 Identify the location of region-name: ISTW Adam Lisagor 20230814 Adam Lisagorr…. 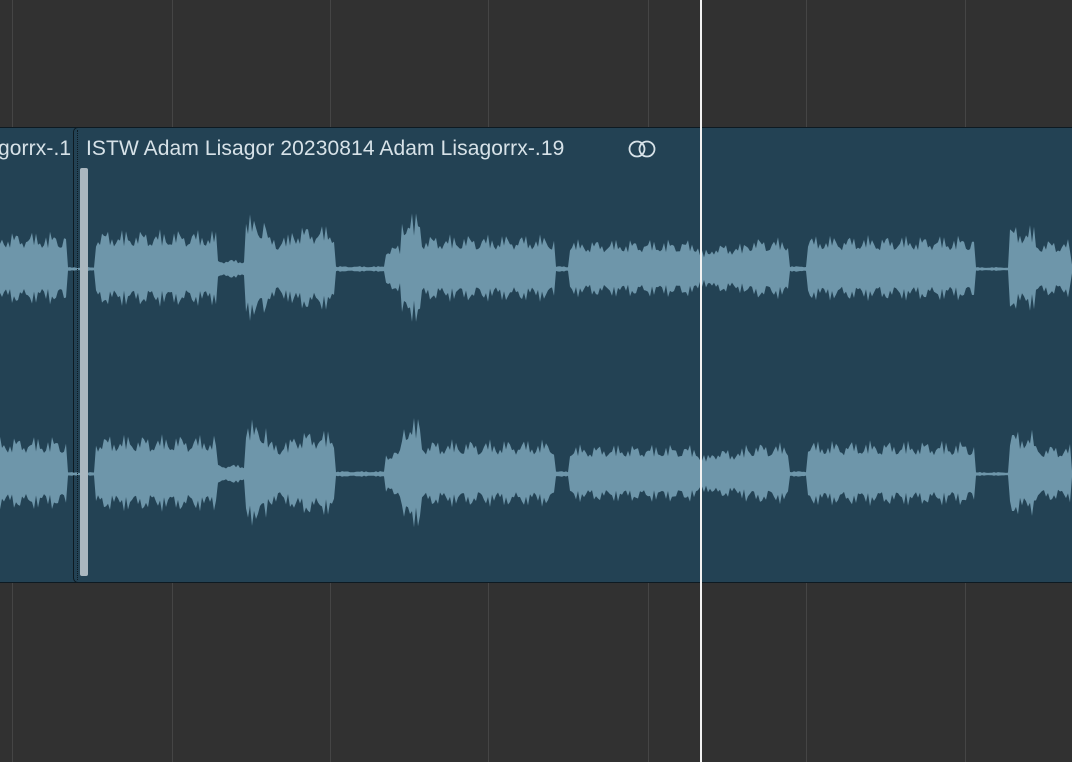
(325, 148).